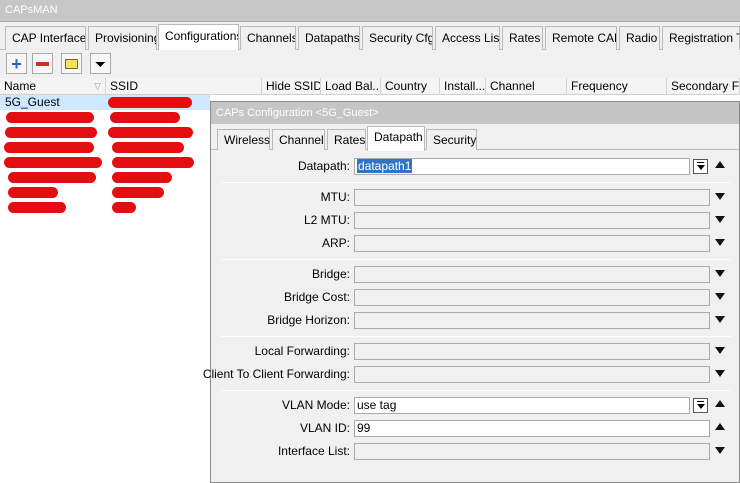 The width and height of the screenshot is (740, 483). I want to click on filter-button: ⏷, so click(100, 63).